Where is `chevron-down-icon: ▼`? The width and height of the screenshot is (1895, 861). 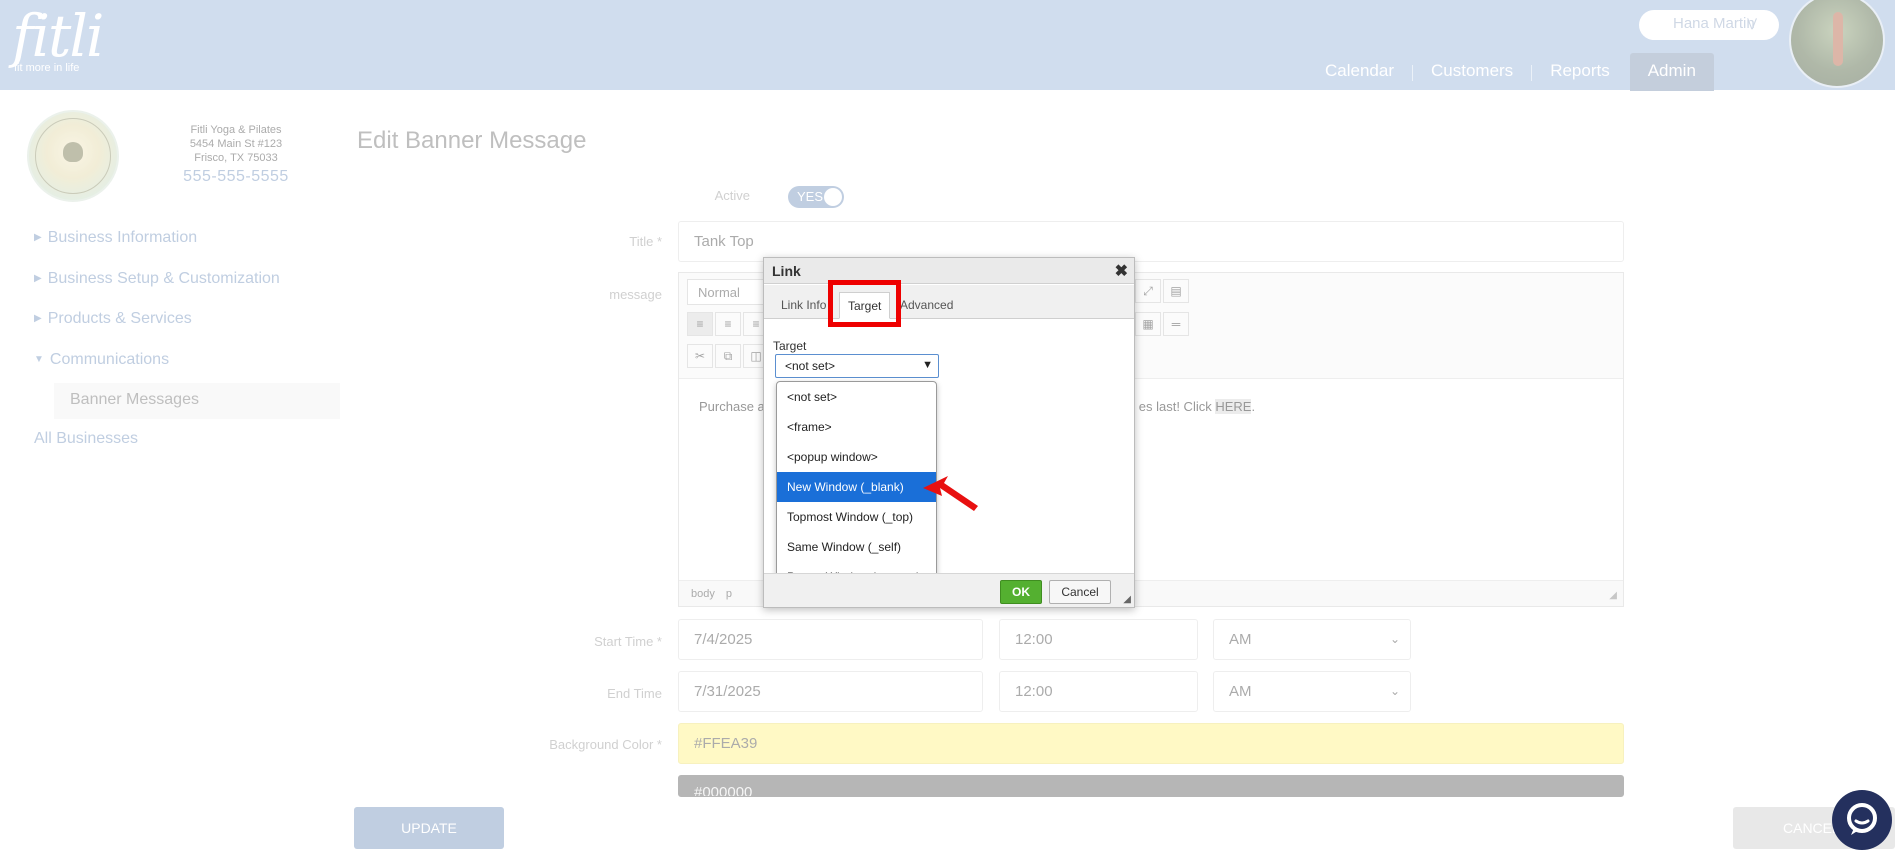 chevron-down-icon: ▼ is located at coordinates (927, 365).